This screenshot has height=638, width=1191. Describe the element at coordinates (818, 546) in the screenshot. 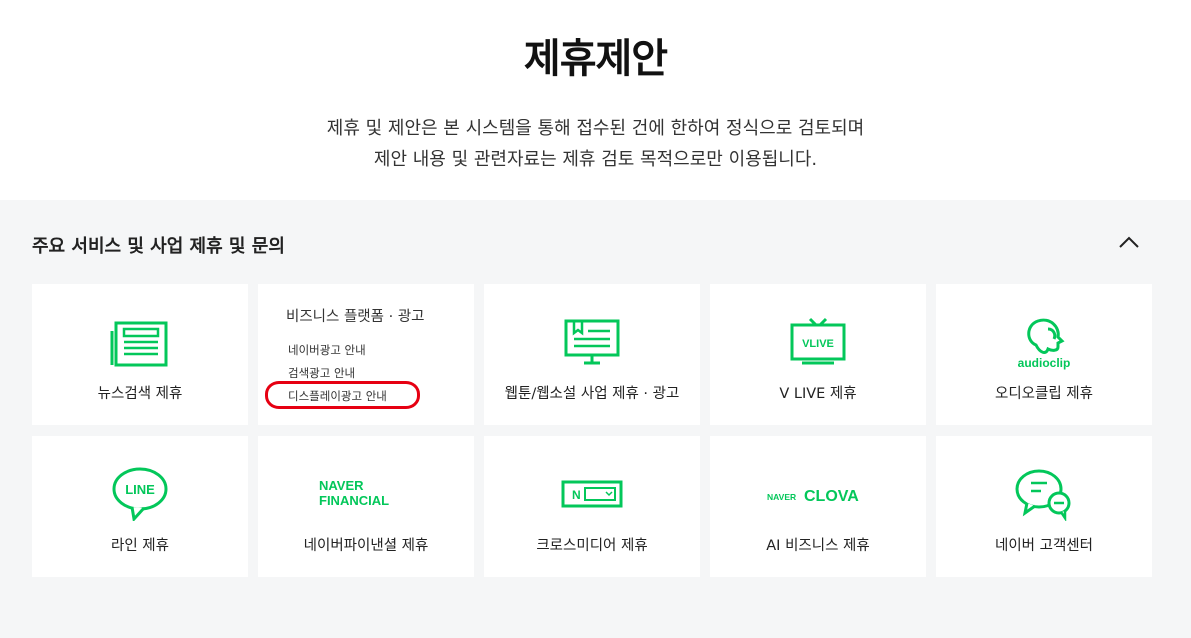

I see `card-label: AI 비즈니스 제휴` at that location.